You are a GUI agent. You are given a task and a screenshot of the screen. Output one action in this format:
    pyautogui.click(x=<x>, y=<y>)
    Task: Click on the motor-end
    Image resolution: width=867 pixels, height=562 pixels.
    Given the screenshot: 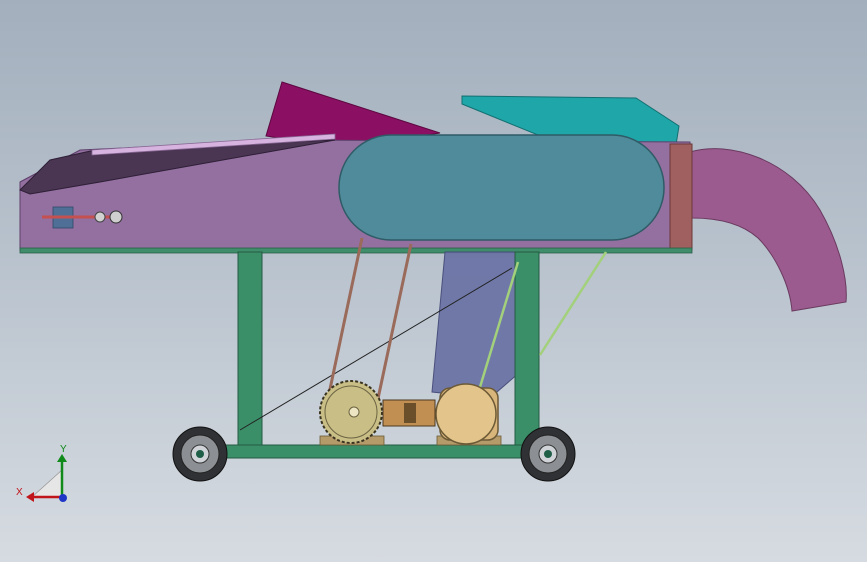 What is the action you would take?
    pyautogui.click(x=466, y=414)
    